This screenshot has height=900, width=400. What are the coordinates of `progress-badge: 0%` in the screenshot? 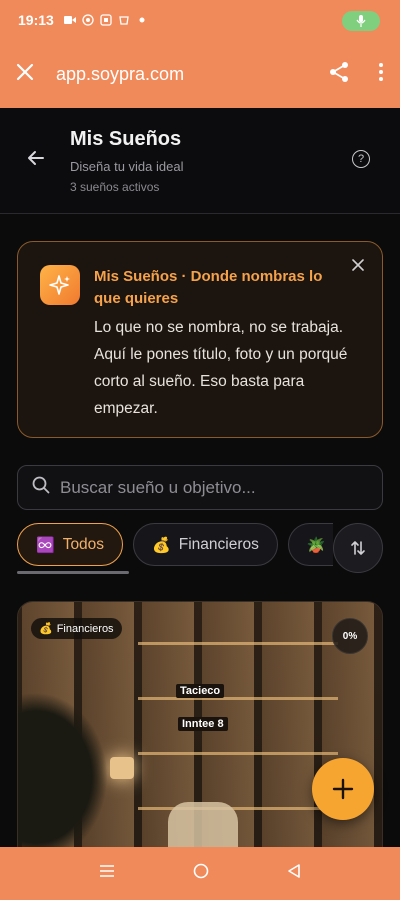 It's located at (350, 636).